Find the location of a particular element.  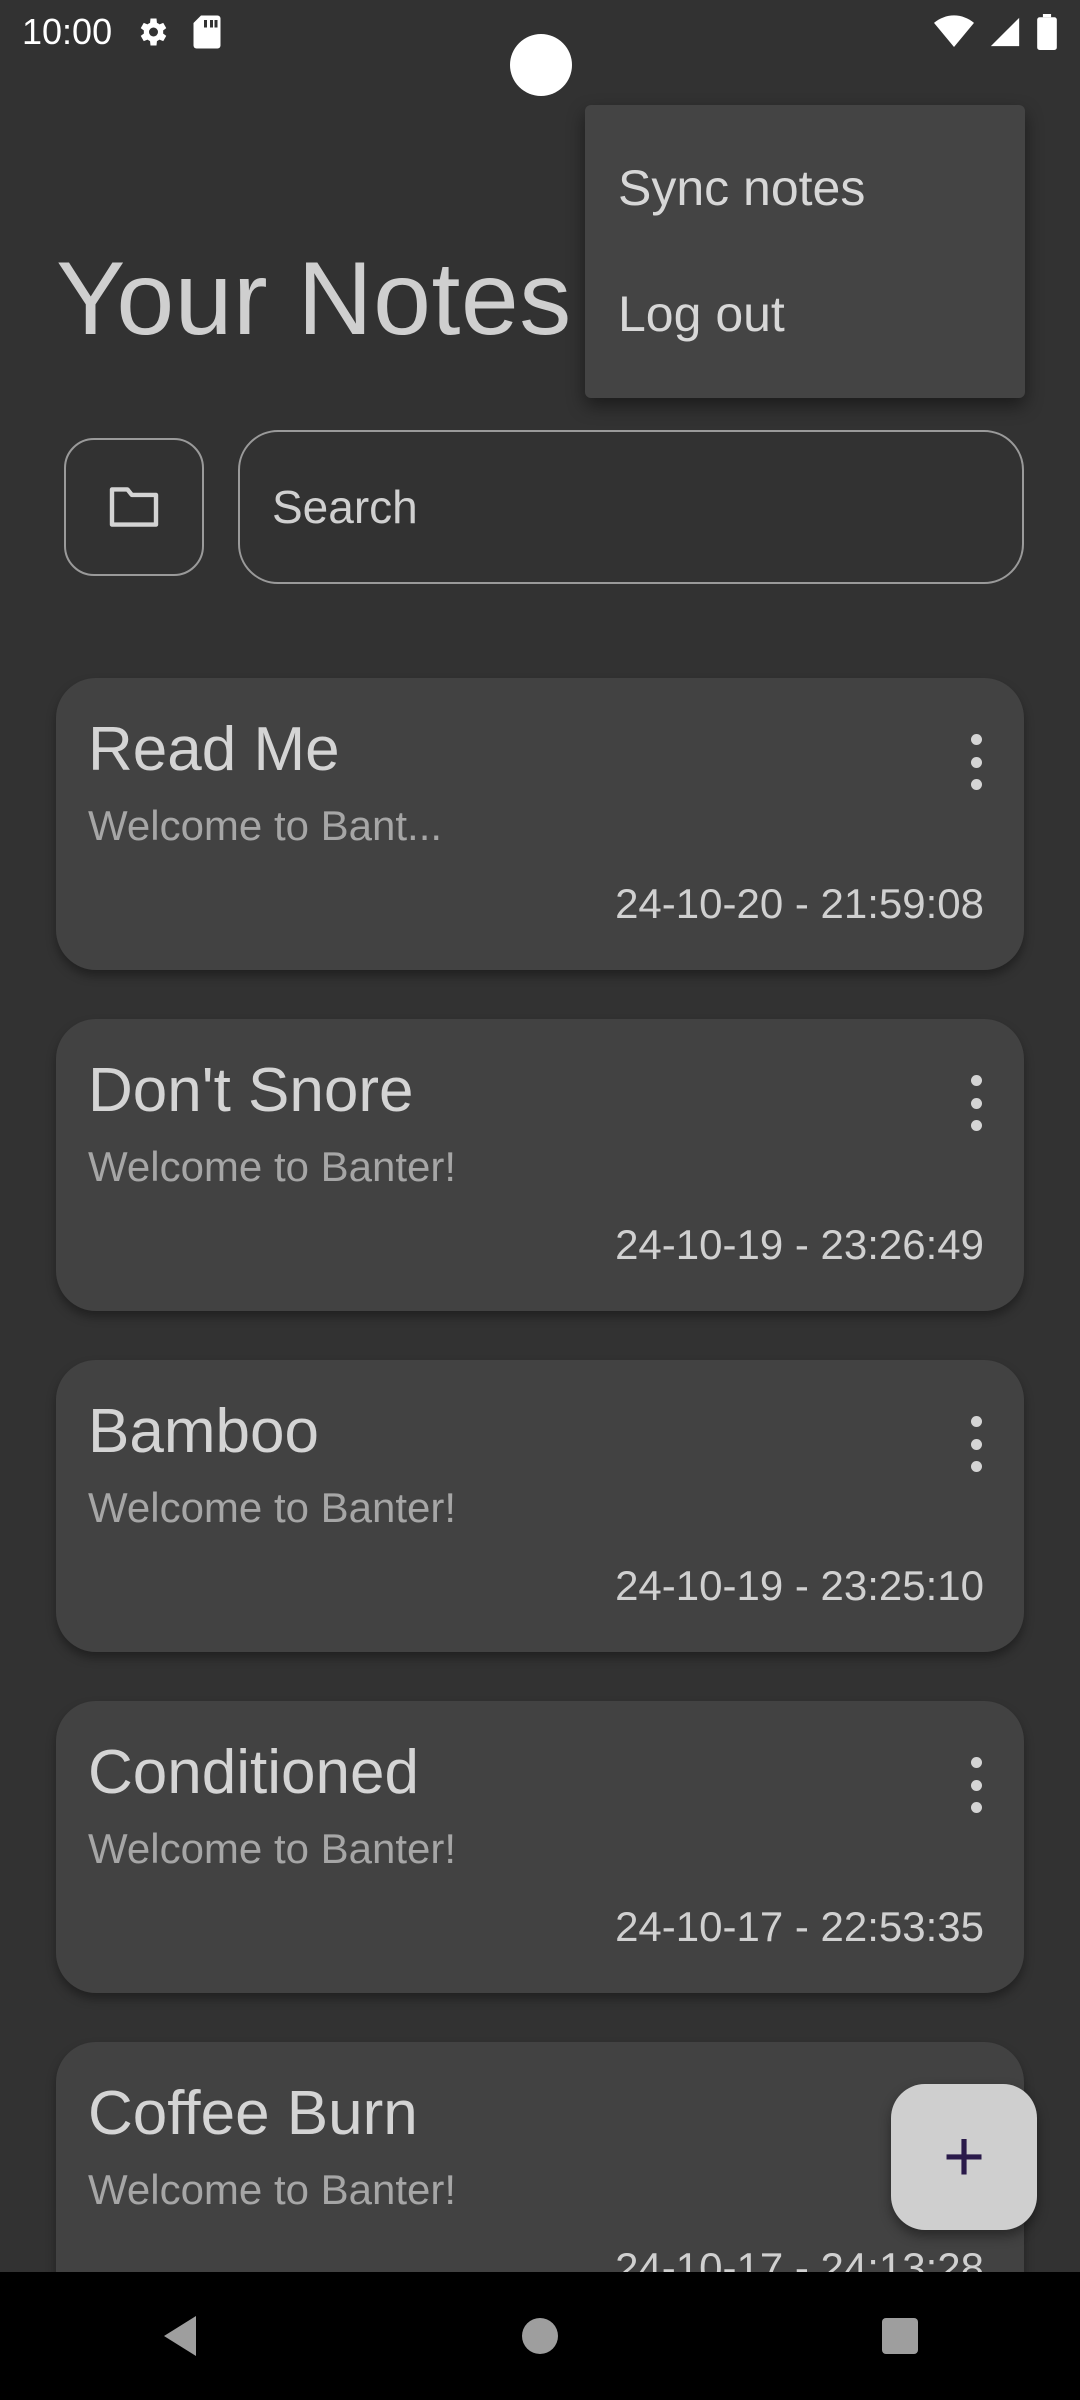

note-date: 24-10-19 - 23:25:10 is located at coordinates (799, 1585).